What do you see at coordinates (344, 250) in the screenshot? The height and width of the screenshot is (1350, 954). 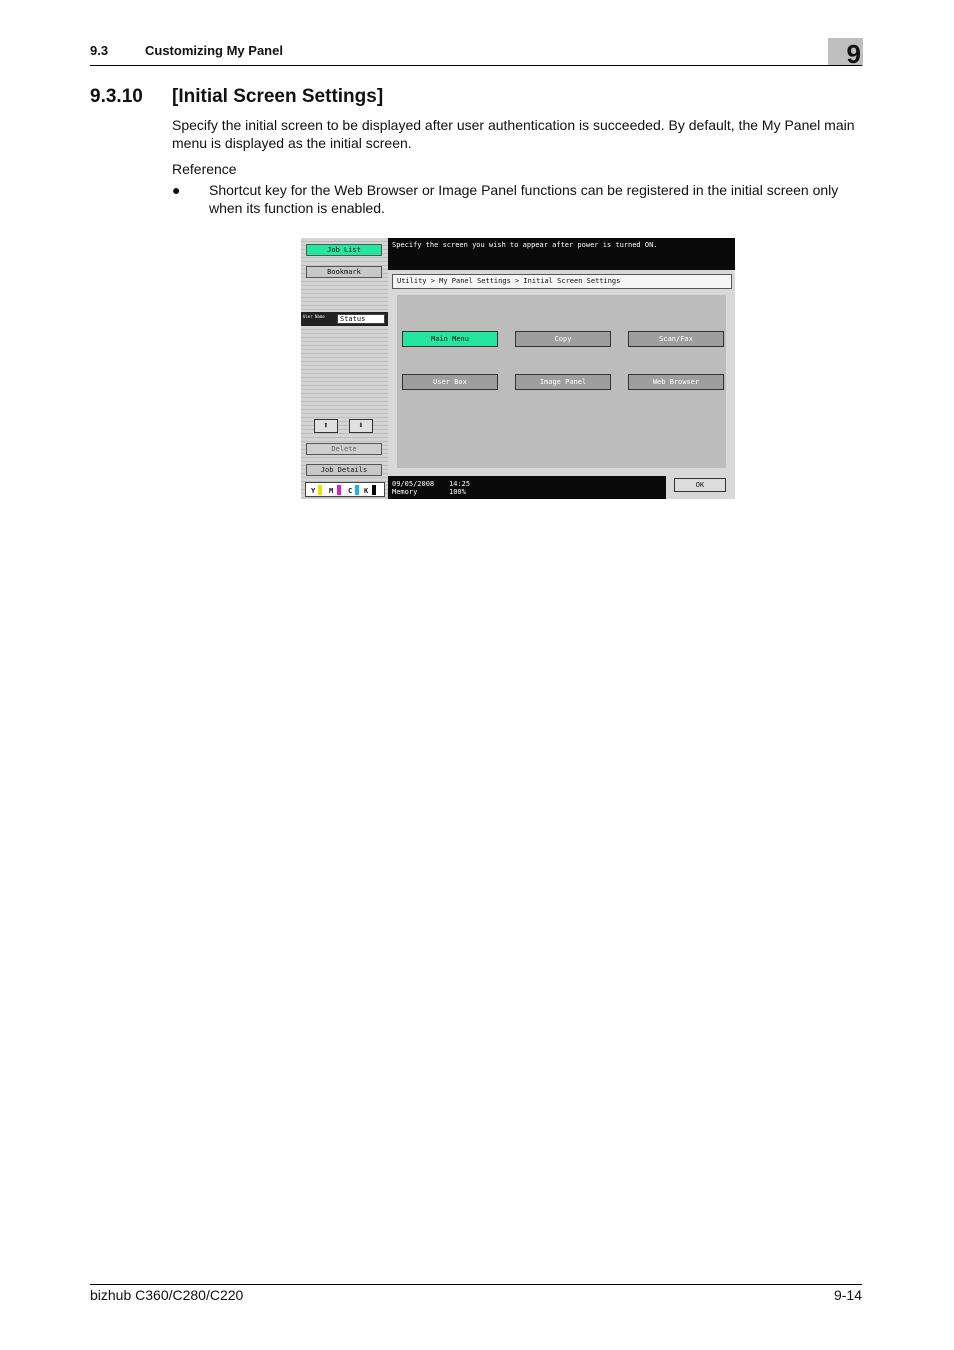 I see `job-list-button: Job List` at bounding box center [344, 250].